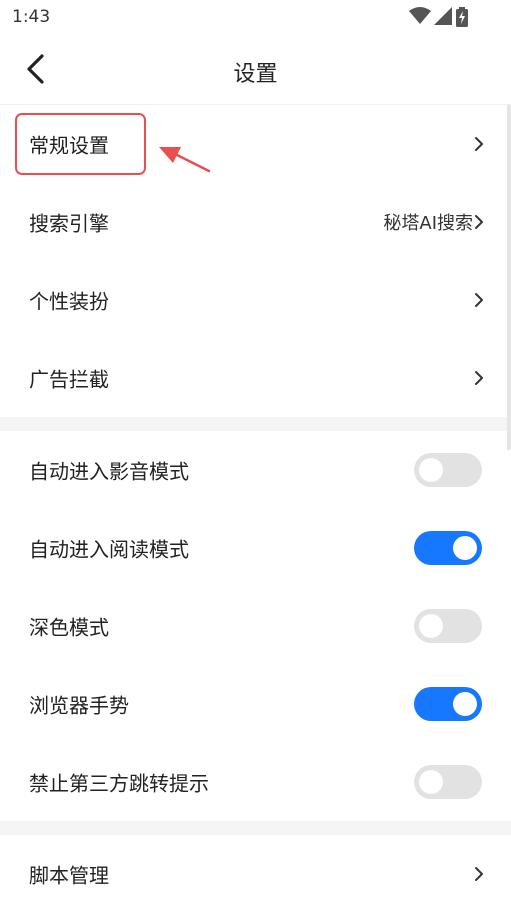 The height and width of the screenshot is (913, 511). I want to click on row-label: 自动进入阅读模式, so click(109, 549).